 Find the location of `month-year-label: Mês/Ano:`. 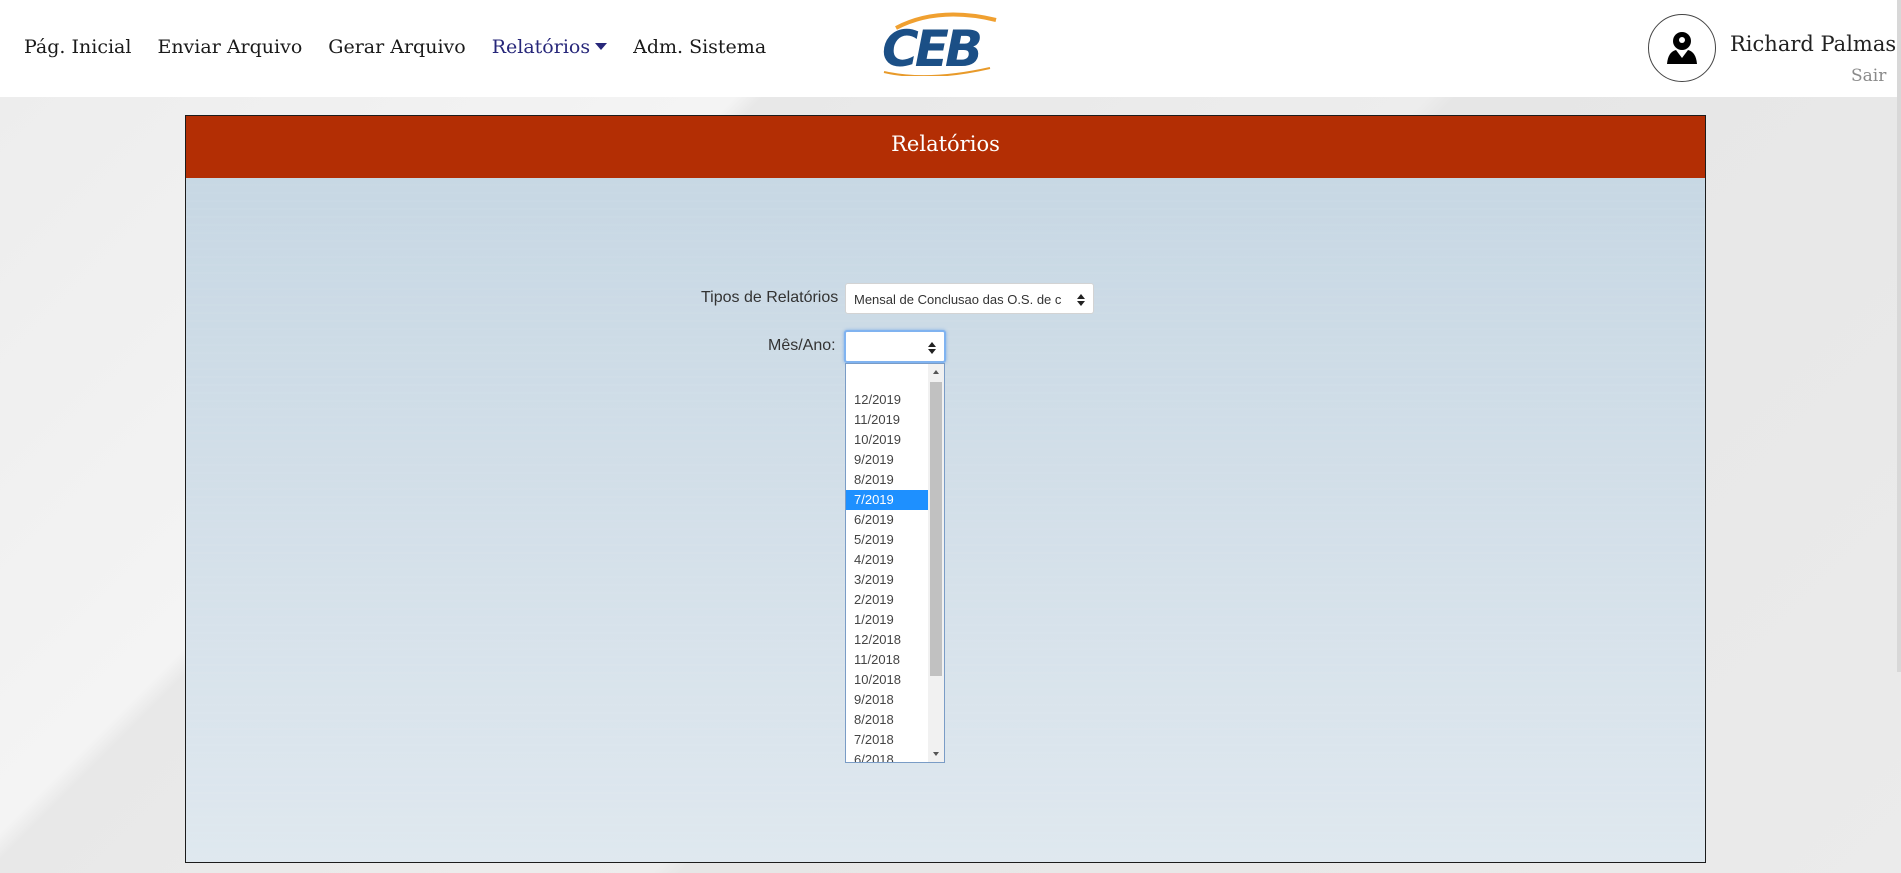

month-year-label: Mês/Ano: is located at coordinates (802, 345).